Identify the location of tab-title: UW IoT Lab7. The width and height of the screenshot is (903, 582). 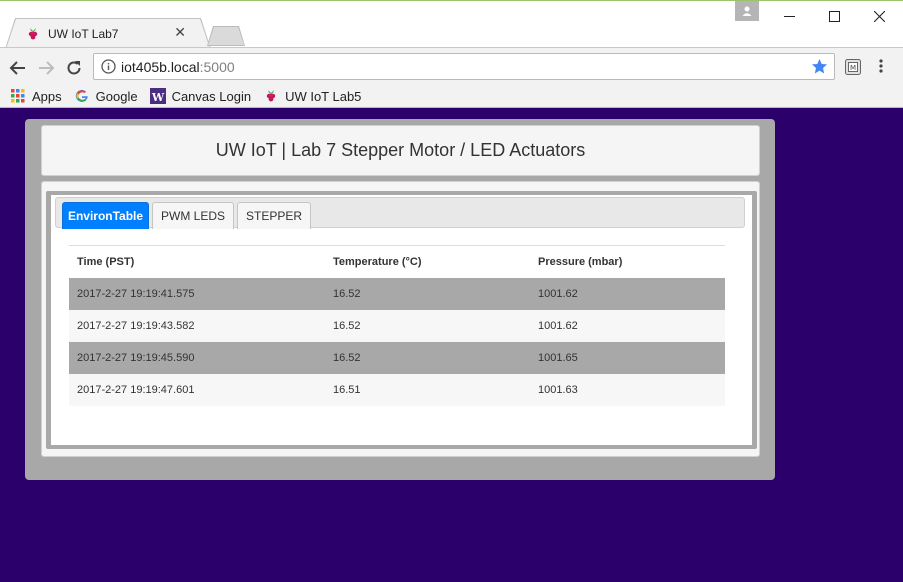
(83, 33).